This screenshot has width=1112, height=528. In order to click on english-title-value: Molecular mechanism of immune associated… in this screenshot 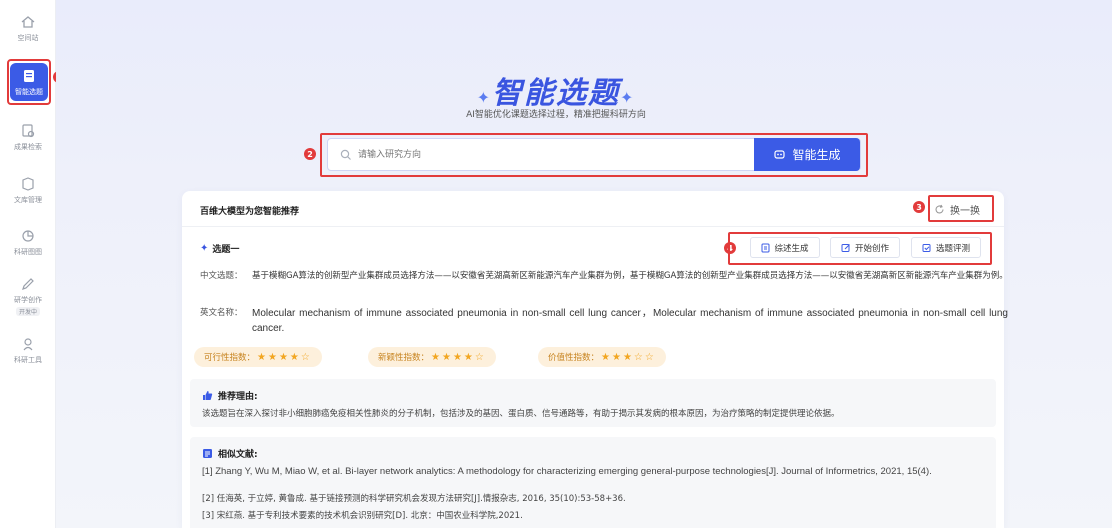, I will do `click(630, 321)`.